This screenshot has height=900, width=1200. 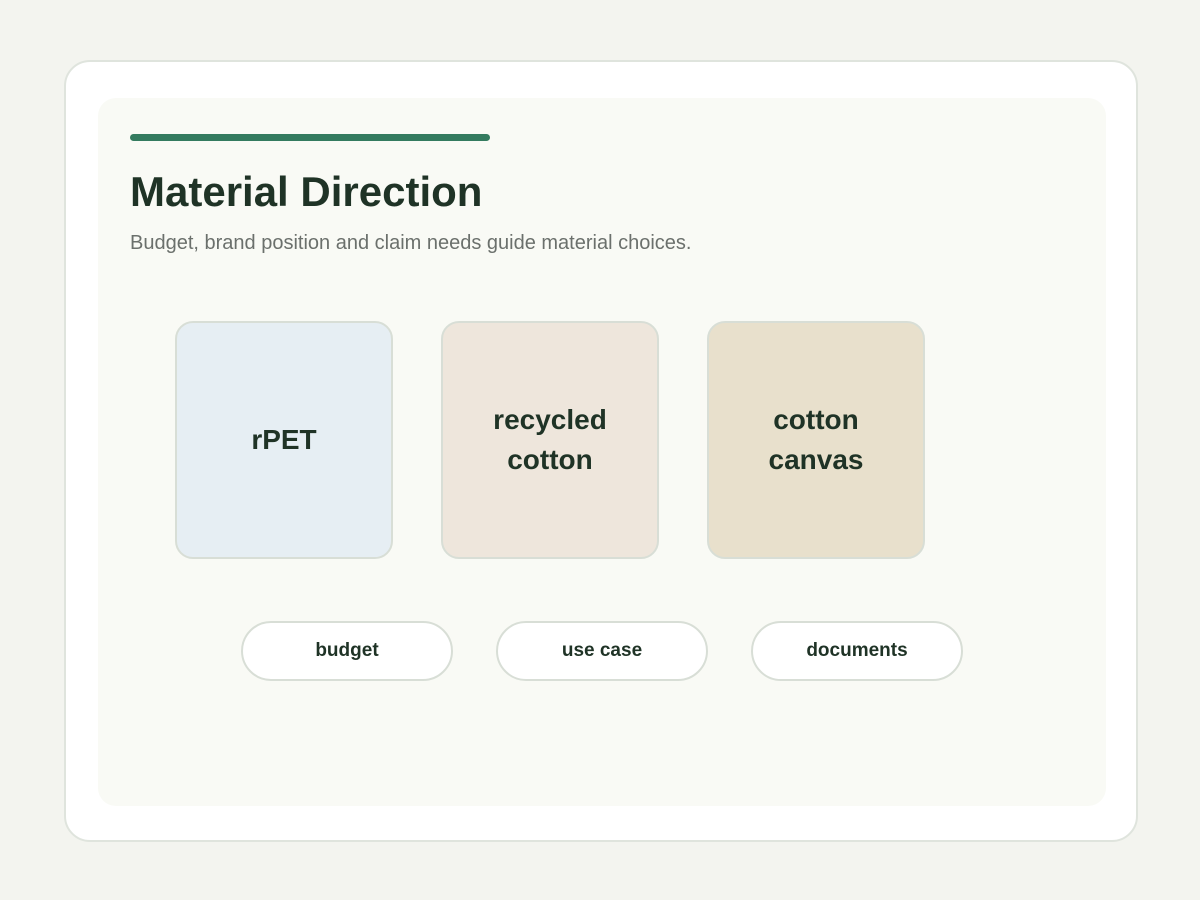 I want to click on accent-bar, so click(x=310, y=137).